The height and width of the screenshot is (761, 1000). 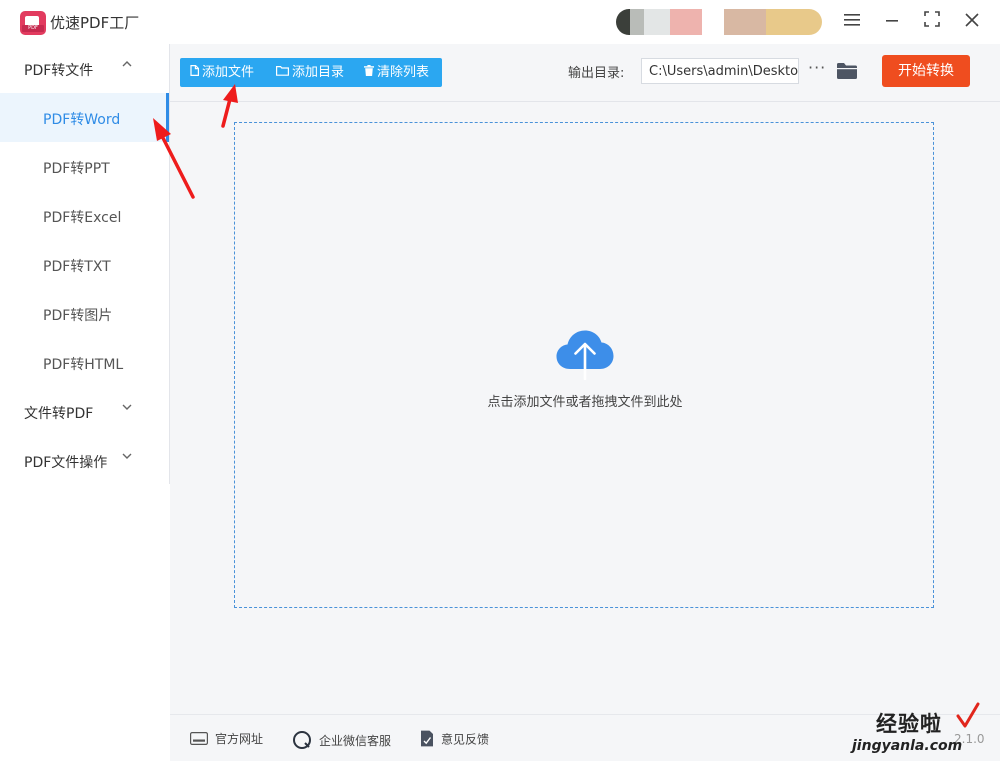 I want to click on app-logo-icon: PDF, so click(x=33, y=23).